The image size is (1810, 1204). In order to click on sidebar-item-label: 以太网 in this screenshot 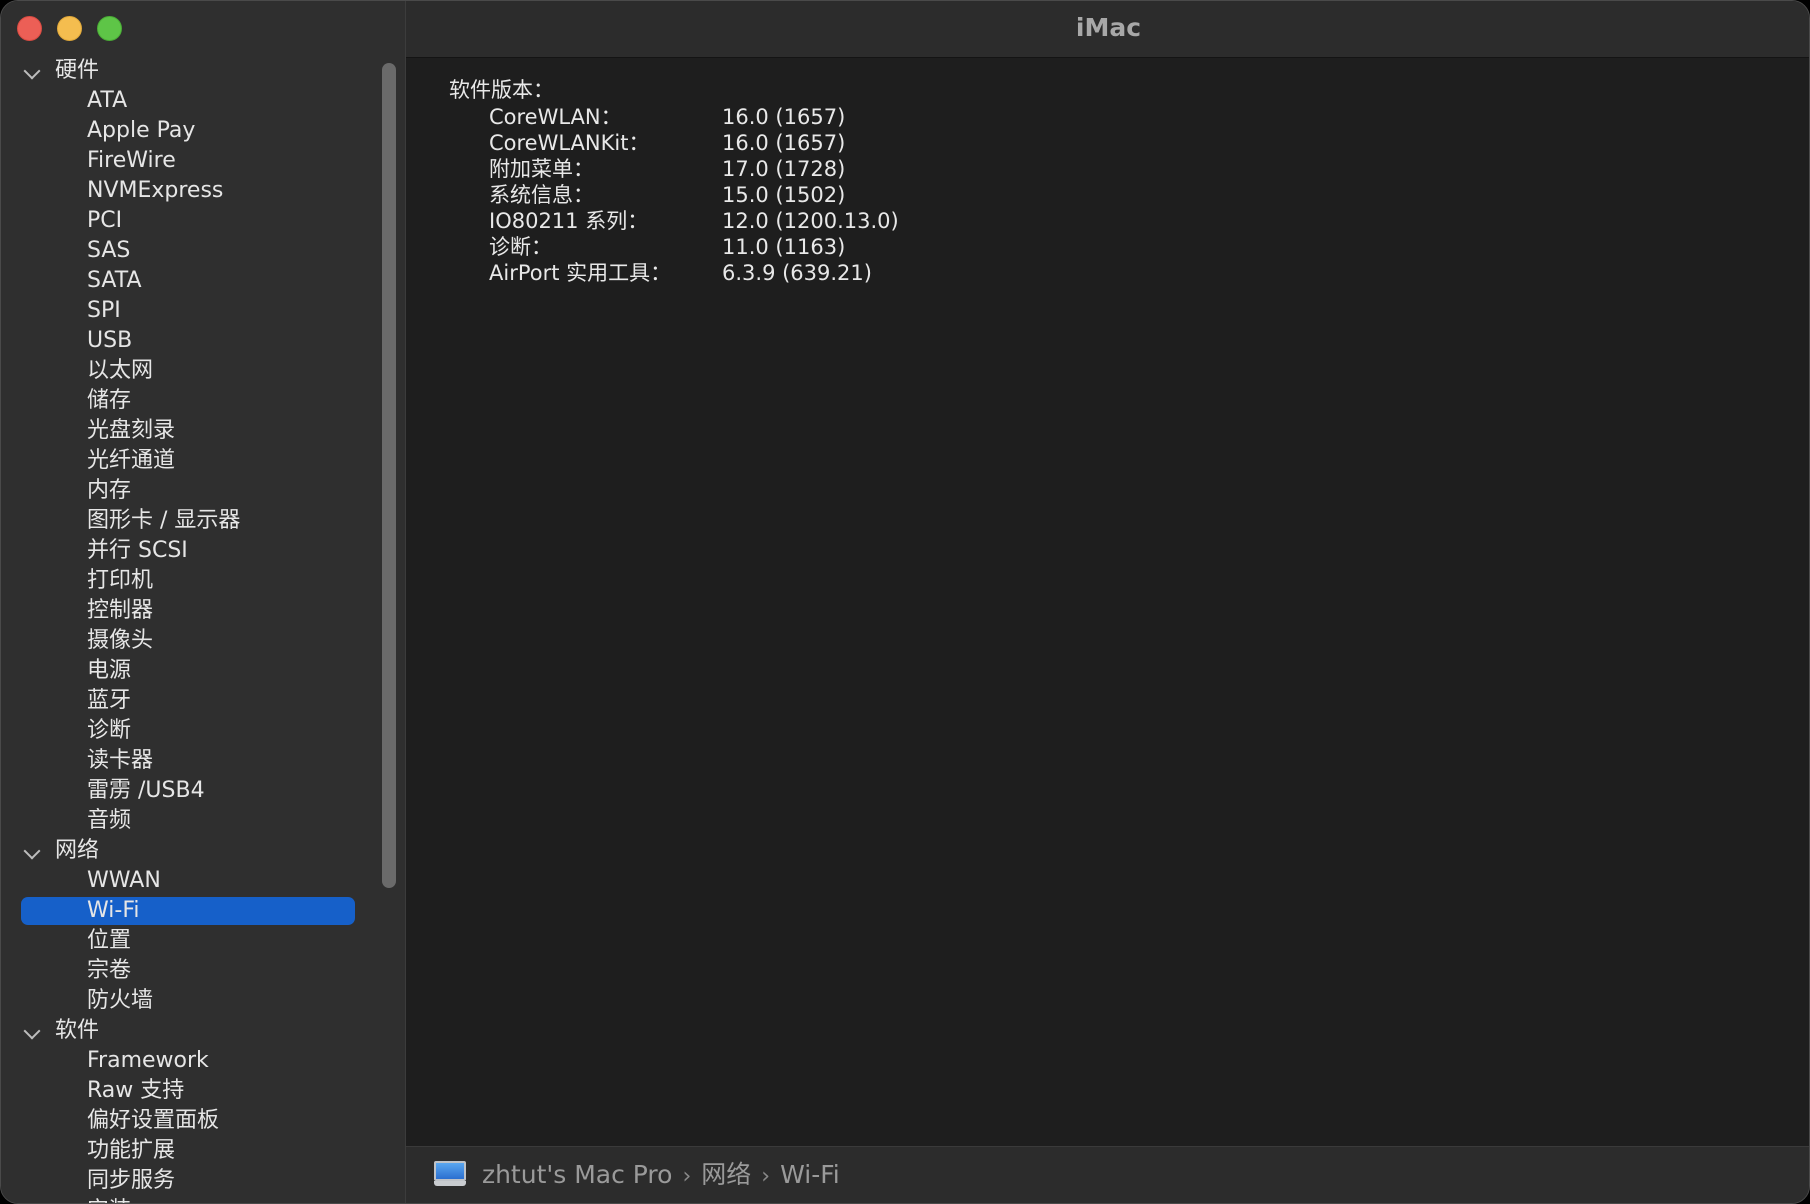, I will do `click(120, 370)`.